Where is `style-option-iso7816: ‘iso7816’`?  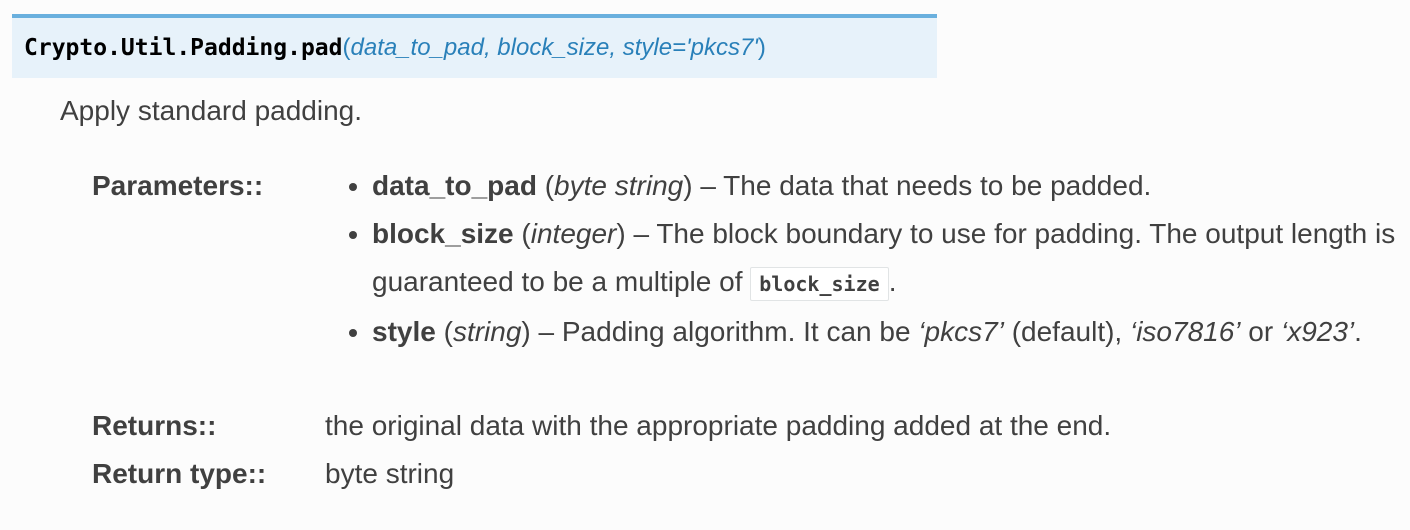
style-option-iso7816: ‘iso7816’ is located at coordinates (1185, 331).